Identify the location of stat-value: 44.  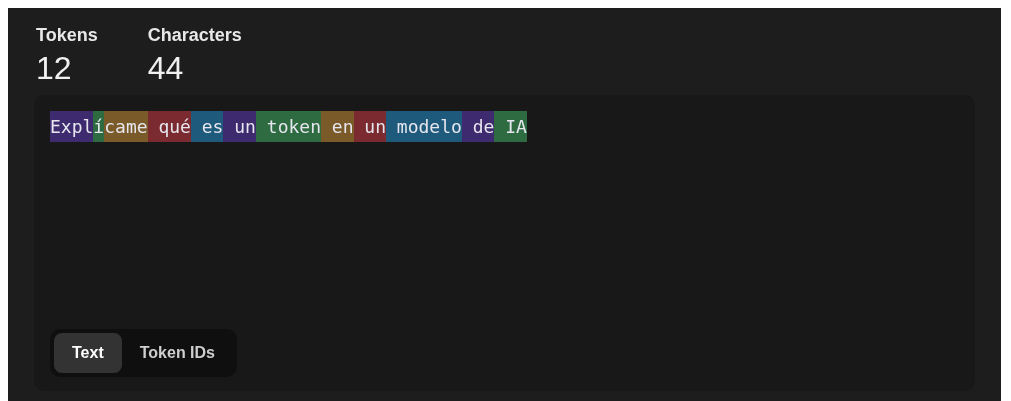
(166, 68).